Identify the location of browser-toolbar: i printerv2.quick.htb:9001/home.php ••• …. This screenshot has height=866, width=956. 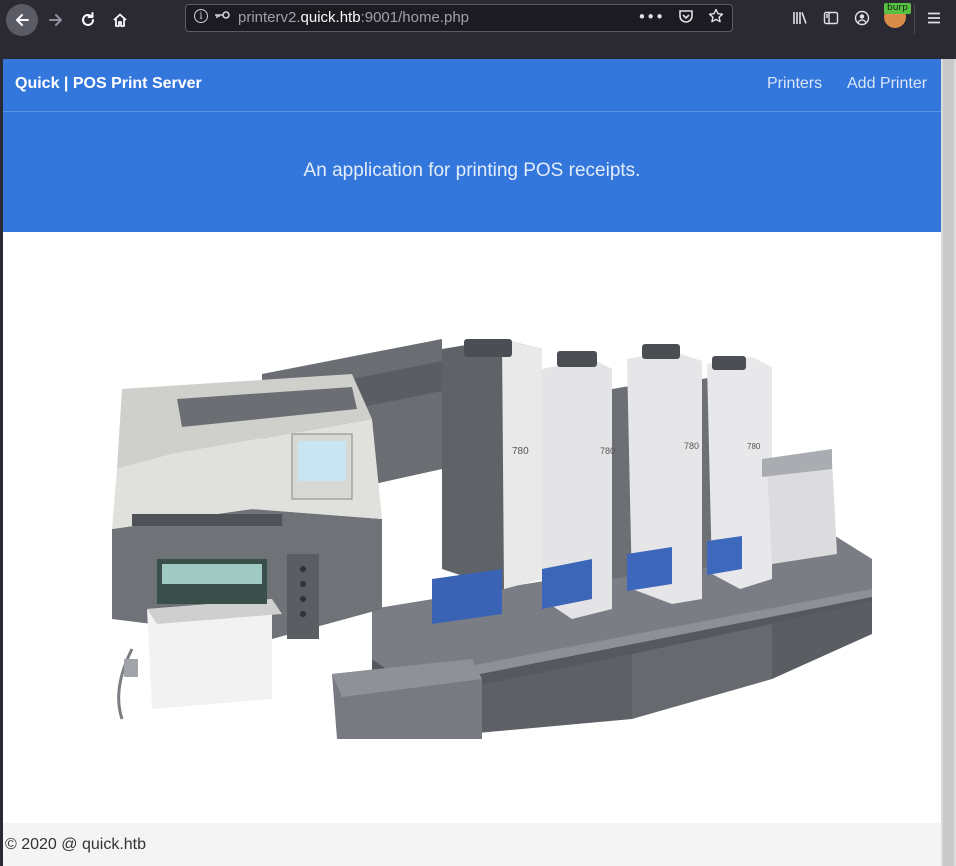
(478, 20).